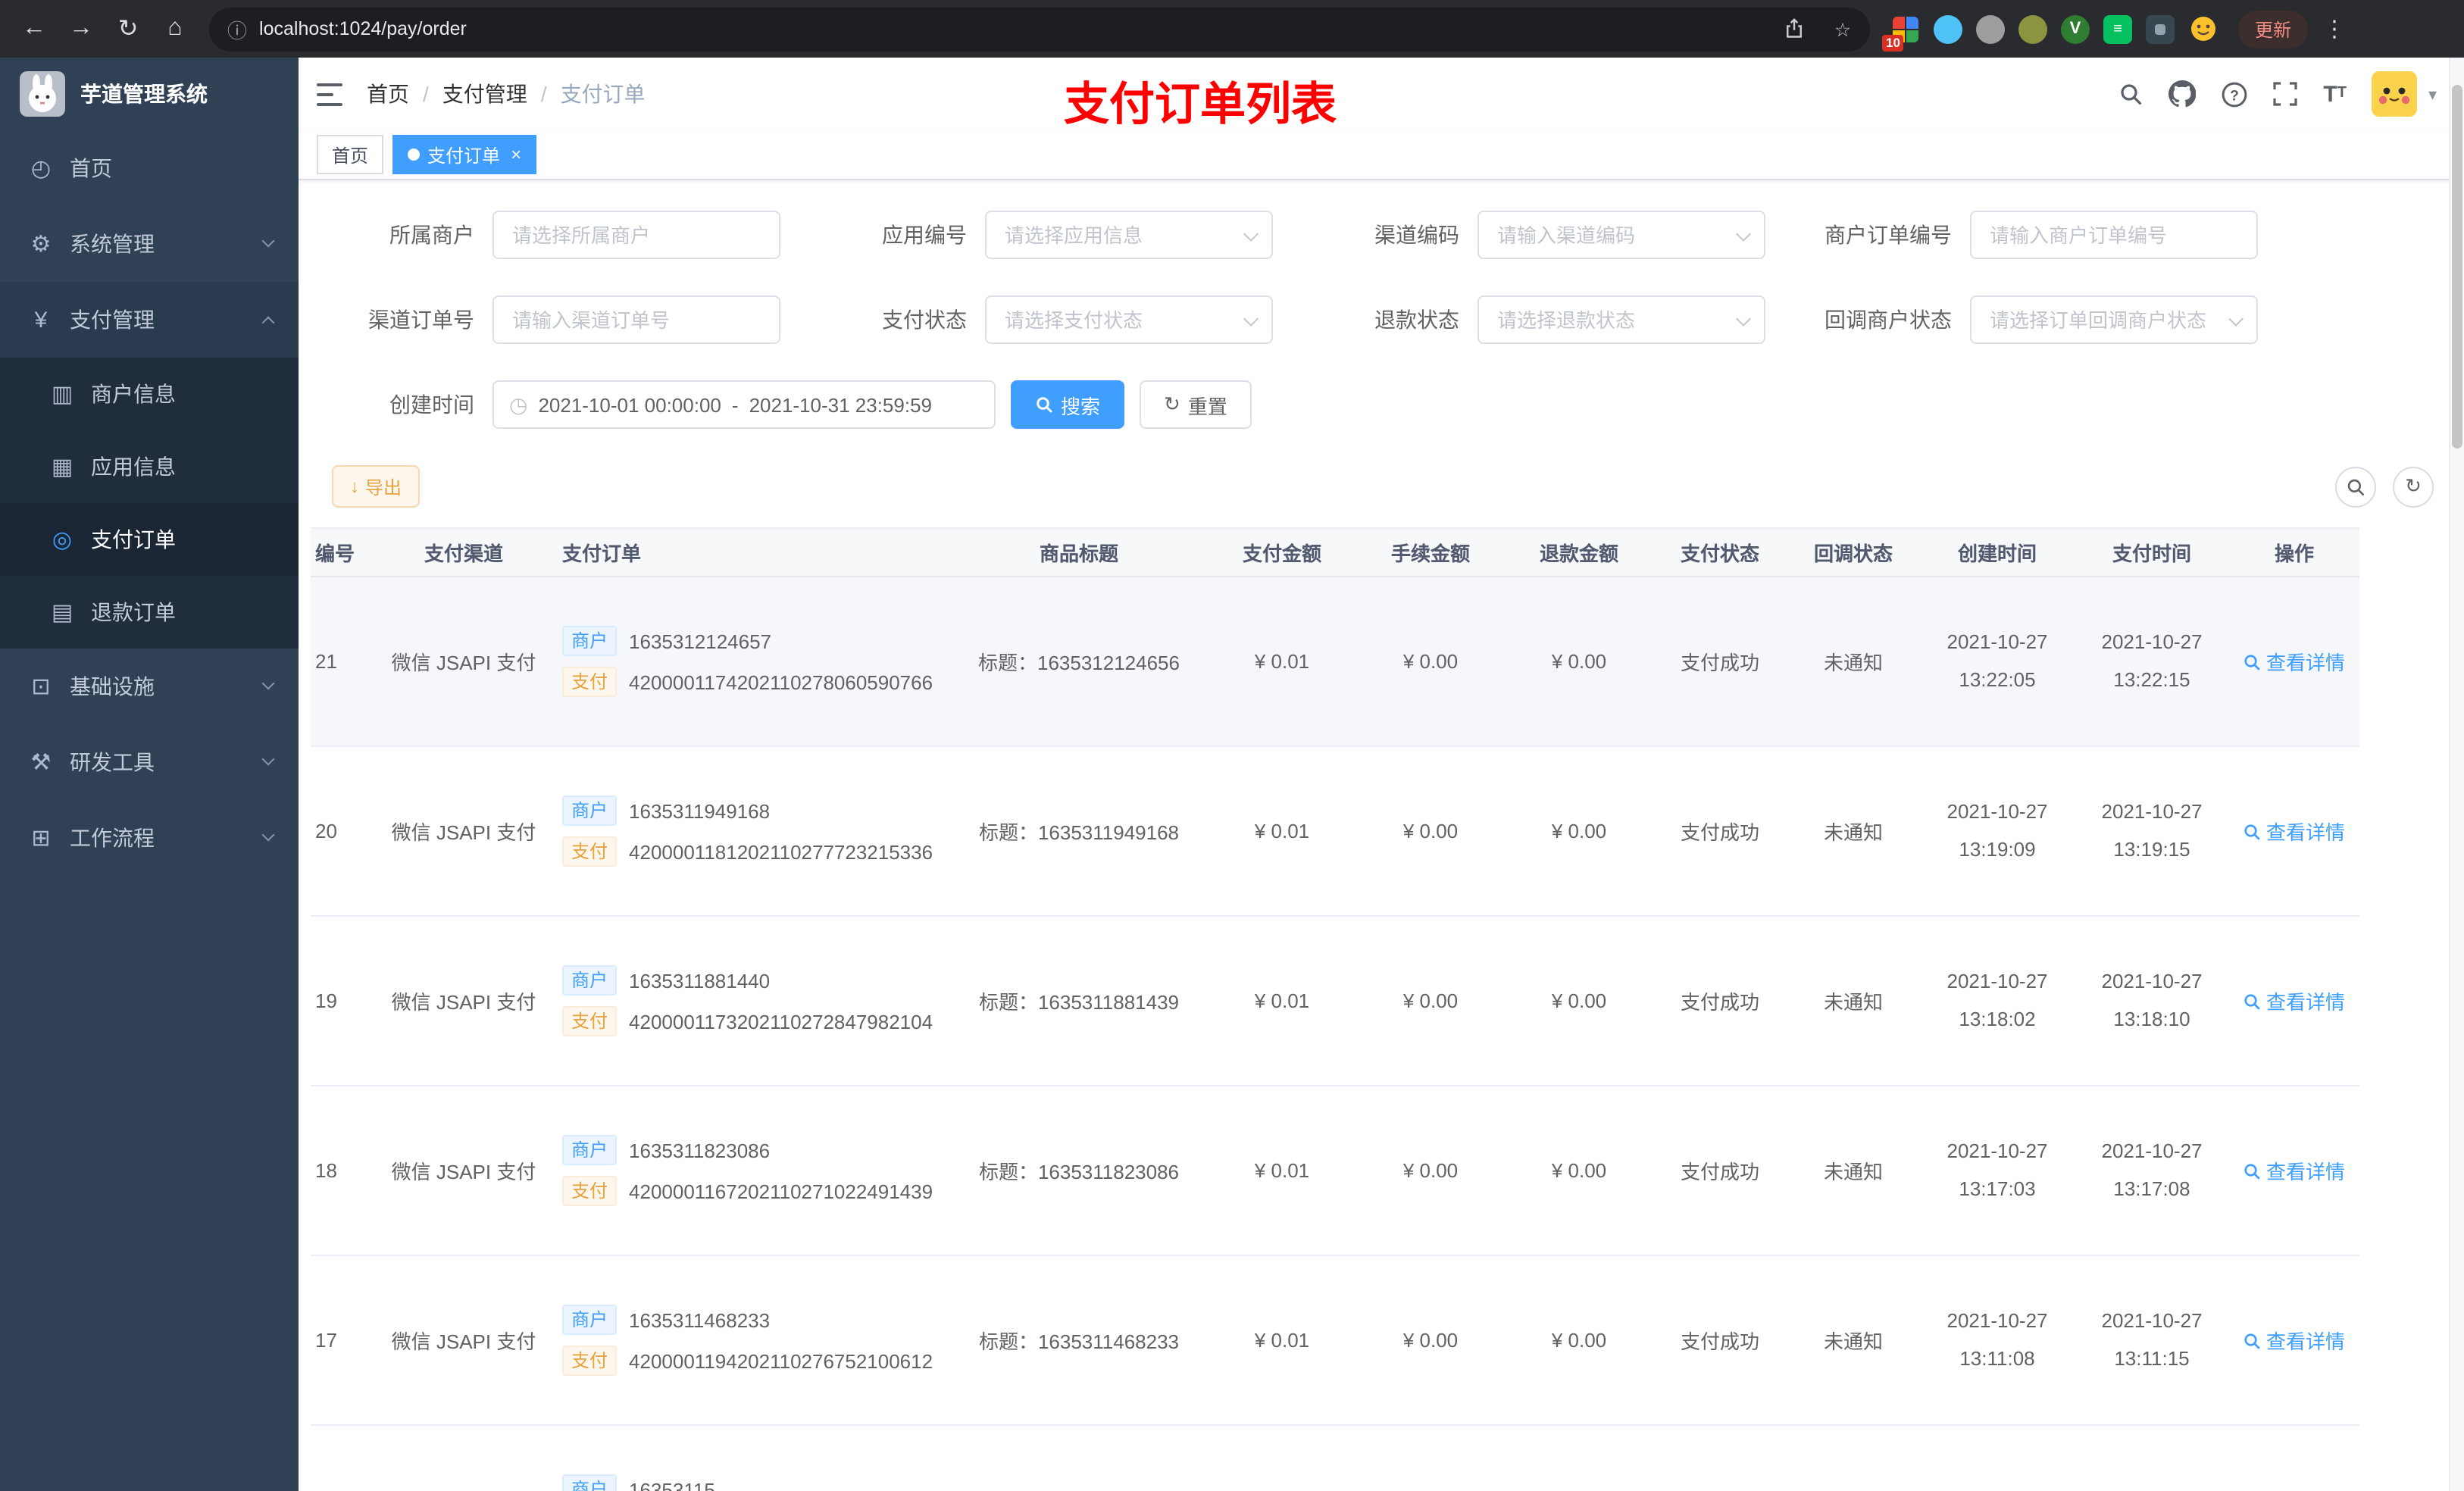 The width and height of the screenshot is (2464, 1491). Describe the element at coordinates (41, 839) in the screenshot. I see `workflow-icon: ⊞` at that location.